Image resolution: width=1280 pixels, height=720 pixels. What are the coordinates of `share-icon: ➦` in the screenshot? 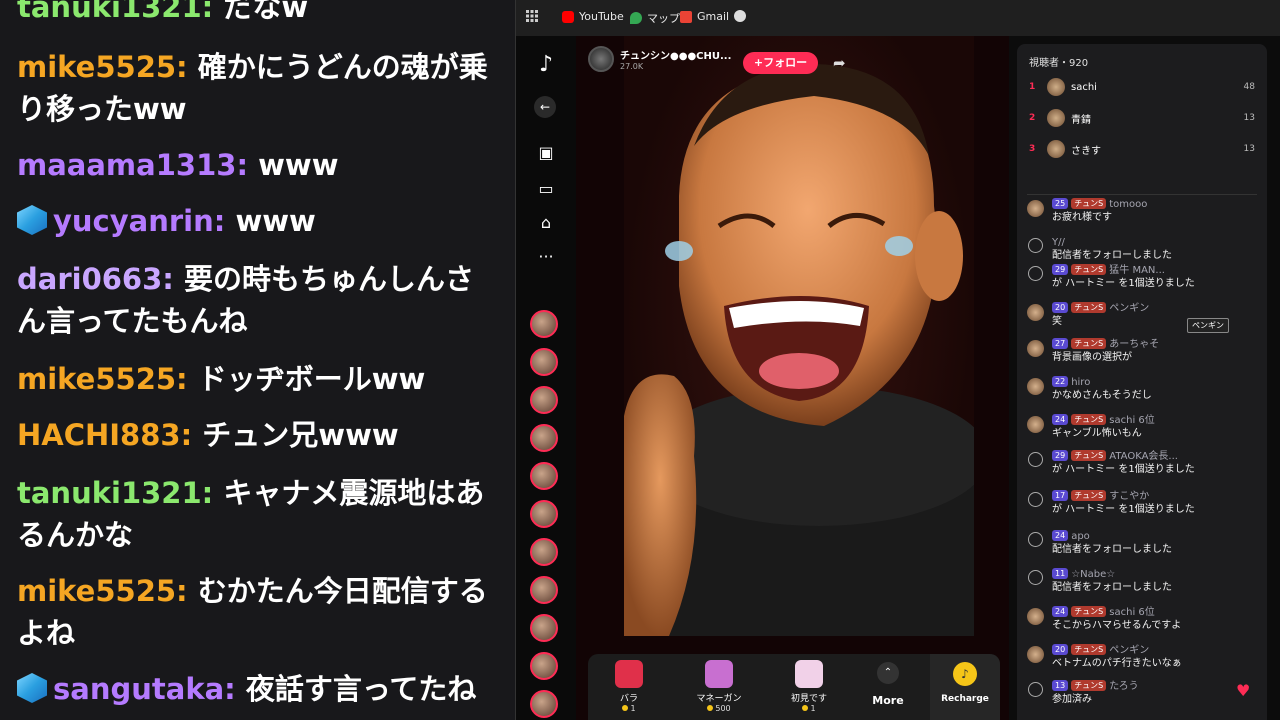 It's located at (839, 63).